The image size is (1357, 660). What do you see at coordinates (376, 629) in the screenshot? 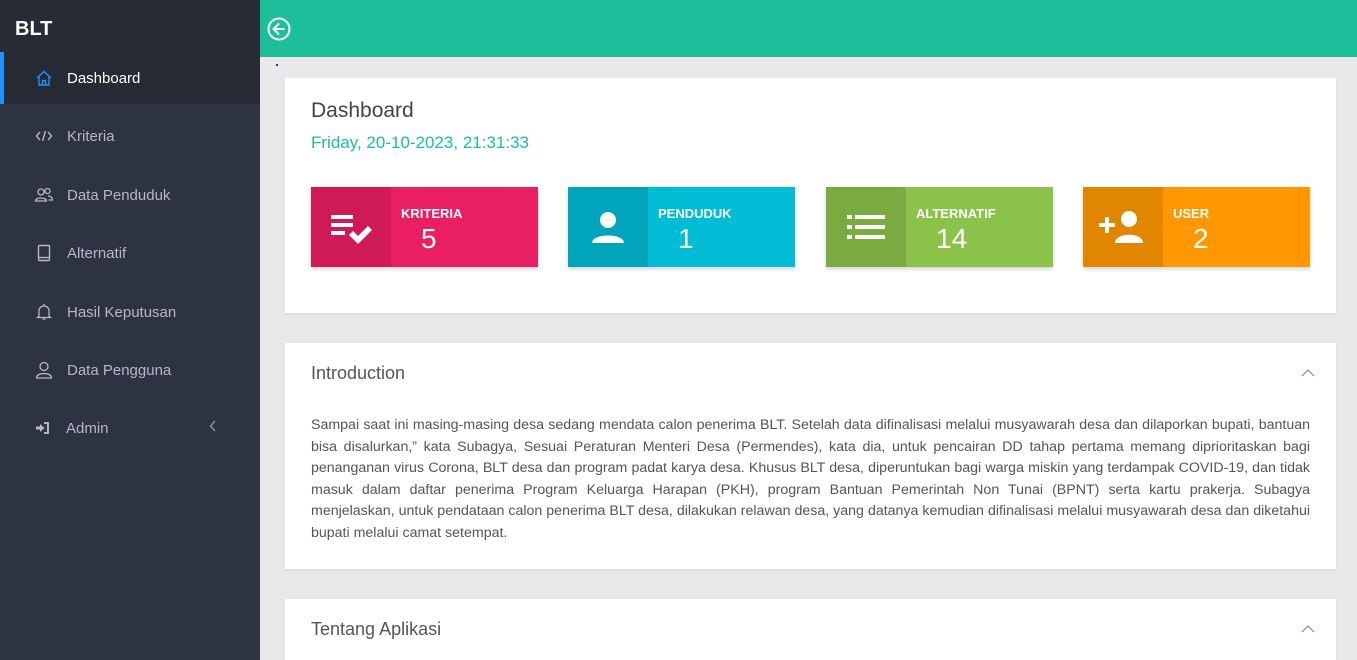
I see `card-title: Tentang Aplikasi` at bounding box center [376, 629].